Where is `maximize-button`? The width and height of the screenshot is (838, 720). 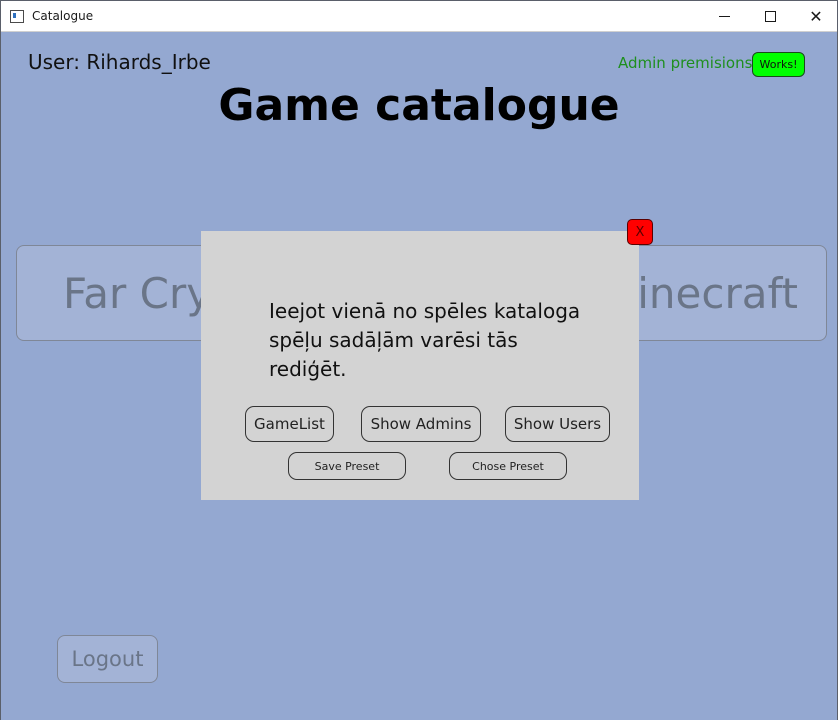 maximize-button is located at coordinates (770, 16).